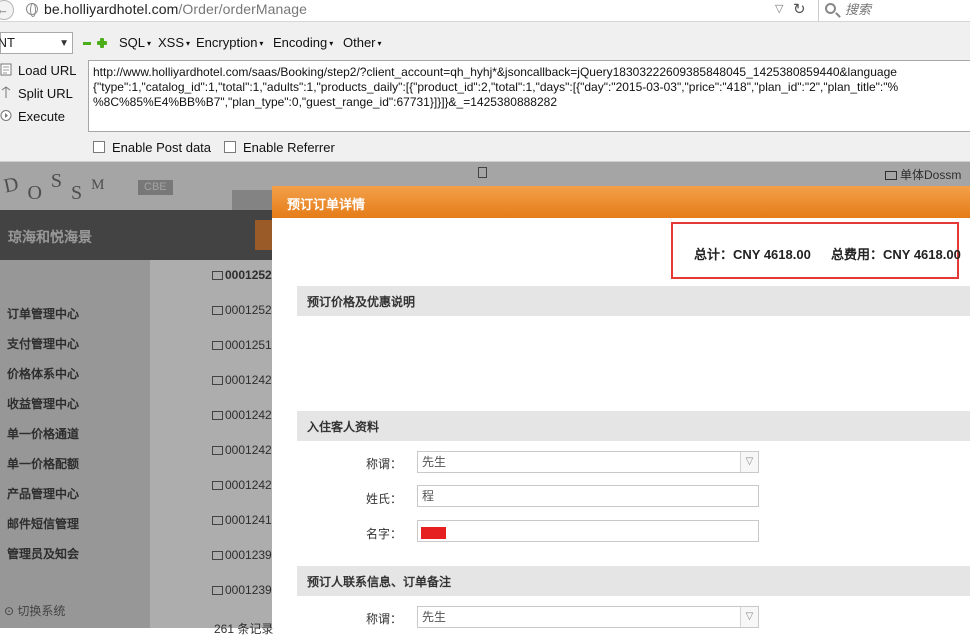 Image resolution: width=970 pixels, height=637 pixels. Describe the element at coordinates (752, 254) in the screenshot. I see `total-amount: 总计：CNY 4618.00` at that location.